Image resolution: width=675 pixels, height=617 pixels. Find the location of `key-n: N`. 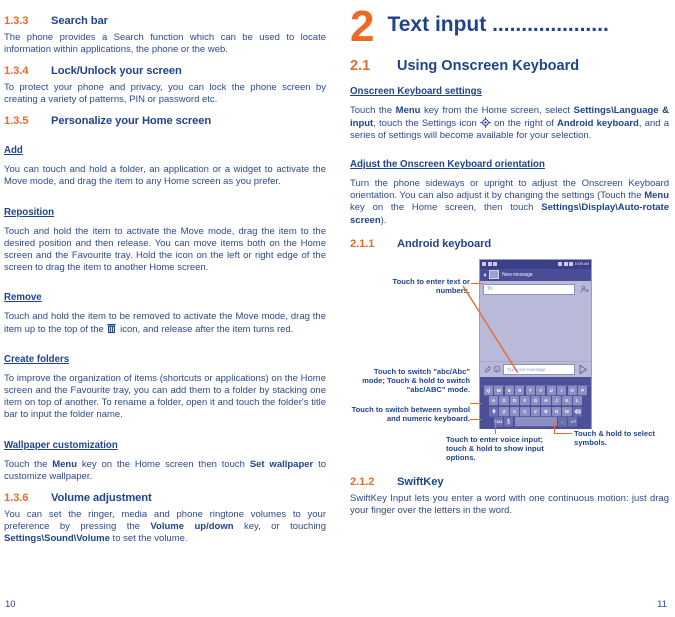

key-n: N is located at coordinates (556, 411).